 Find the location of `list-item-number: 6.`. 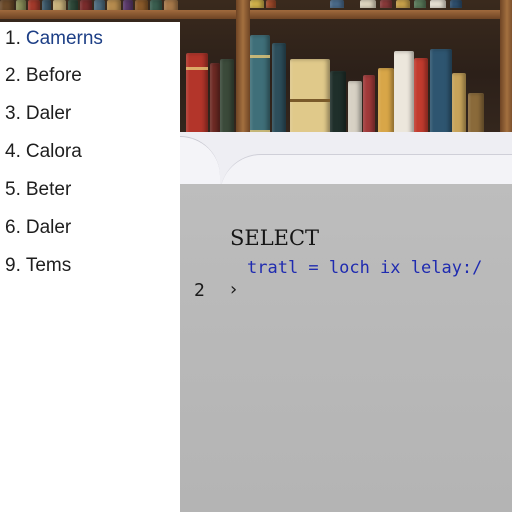

list-item-number: 6. is located at coordinates (13, 227).